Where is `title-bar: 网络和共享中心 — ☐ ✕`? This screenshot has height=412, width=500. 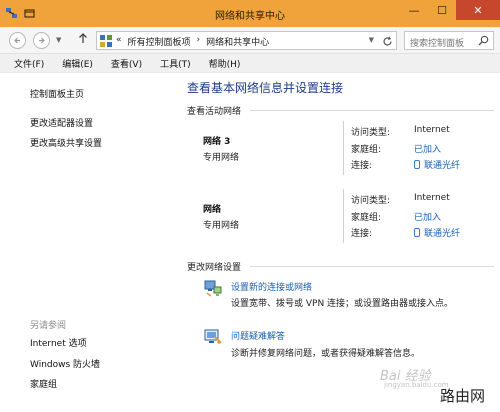
title-bar: 网络和共享中心 — ☐ ✕ is located at coordinates (250, 13).